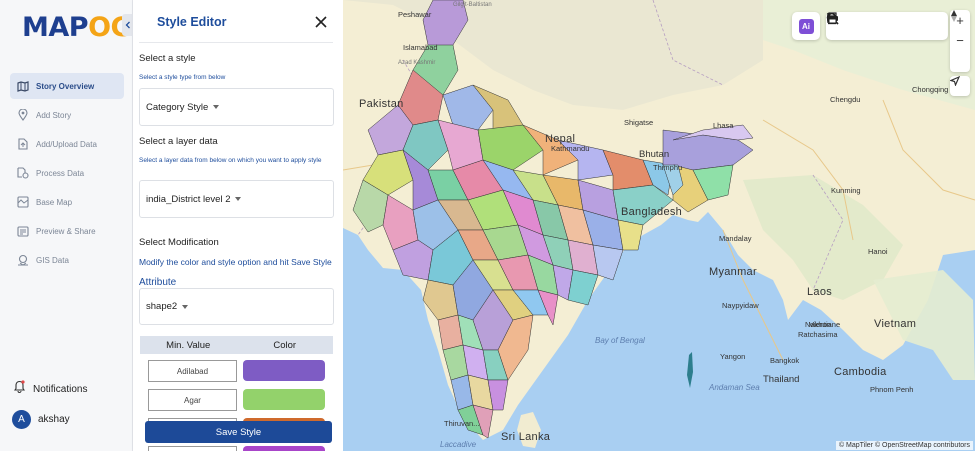 This screenshot has width=975, height=451. I want to click on style-type-select: Category Style, so click(236, 107).